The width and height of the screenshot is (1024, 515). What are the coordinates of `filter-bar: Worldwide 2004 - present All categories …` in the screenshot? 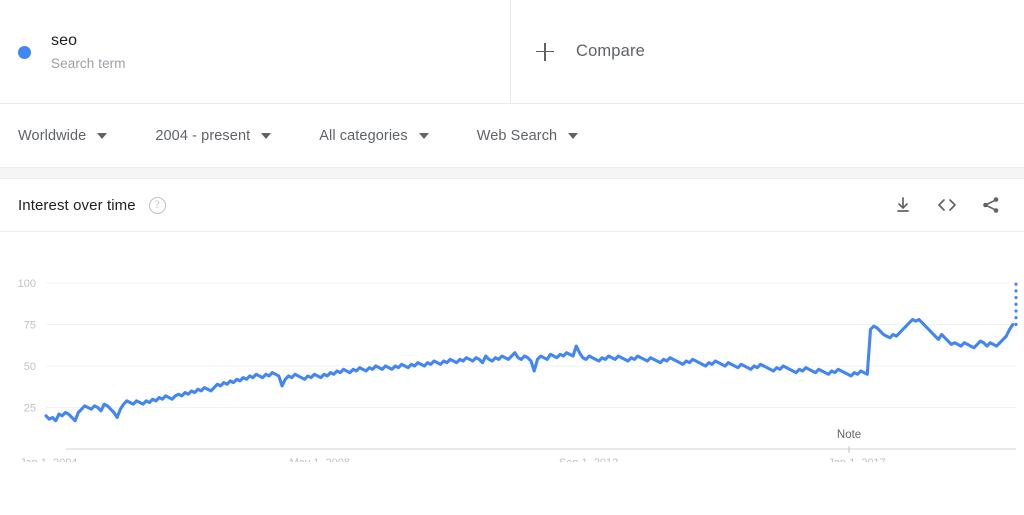 It's located at (512, 135).